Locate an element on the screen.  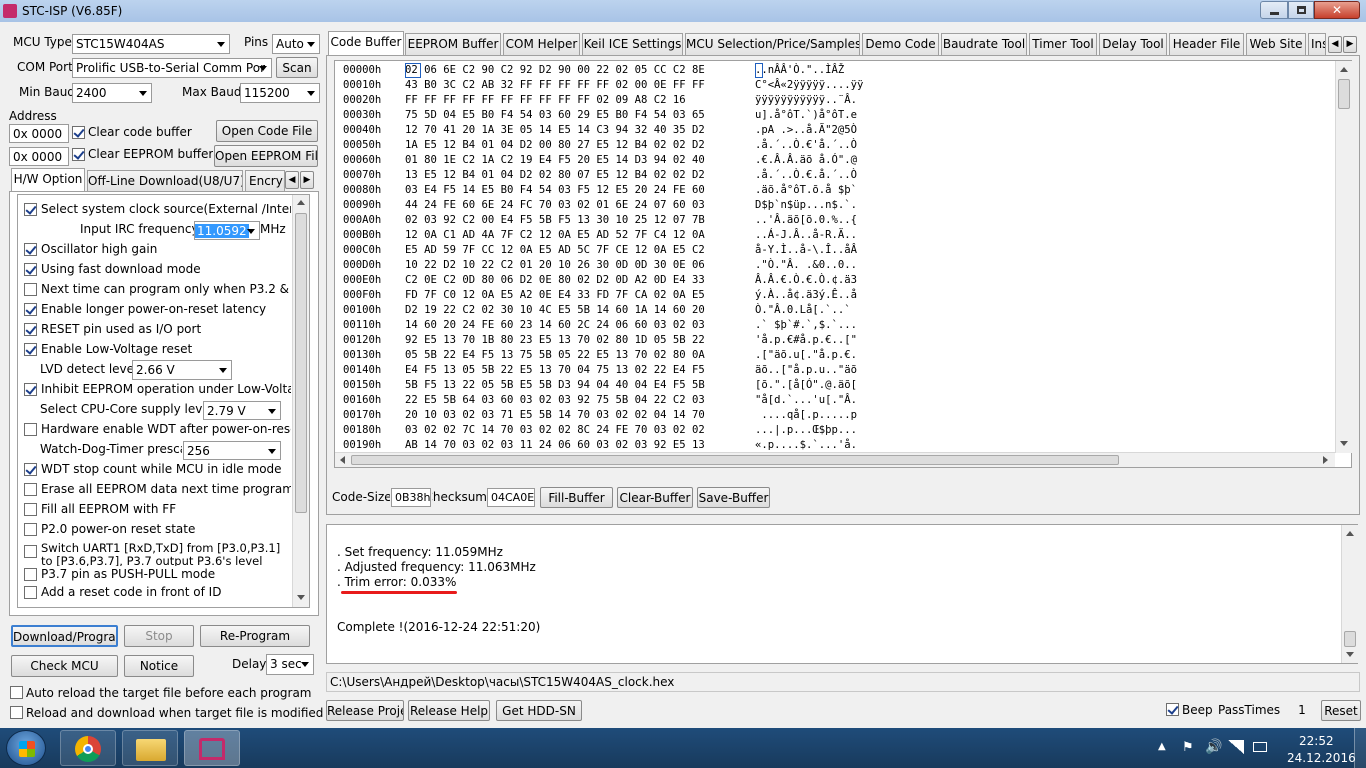
max-baud-select: 115200 is located at coordinates (280, 93).